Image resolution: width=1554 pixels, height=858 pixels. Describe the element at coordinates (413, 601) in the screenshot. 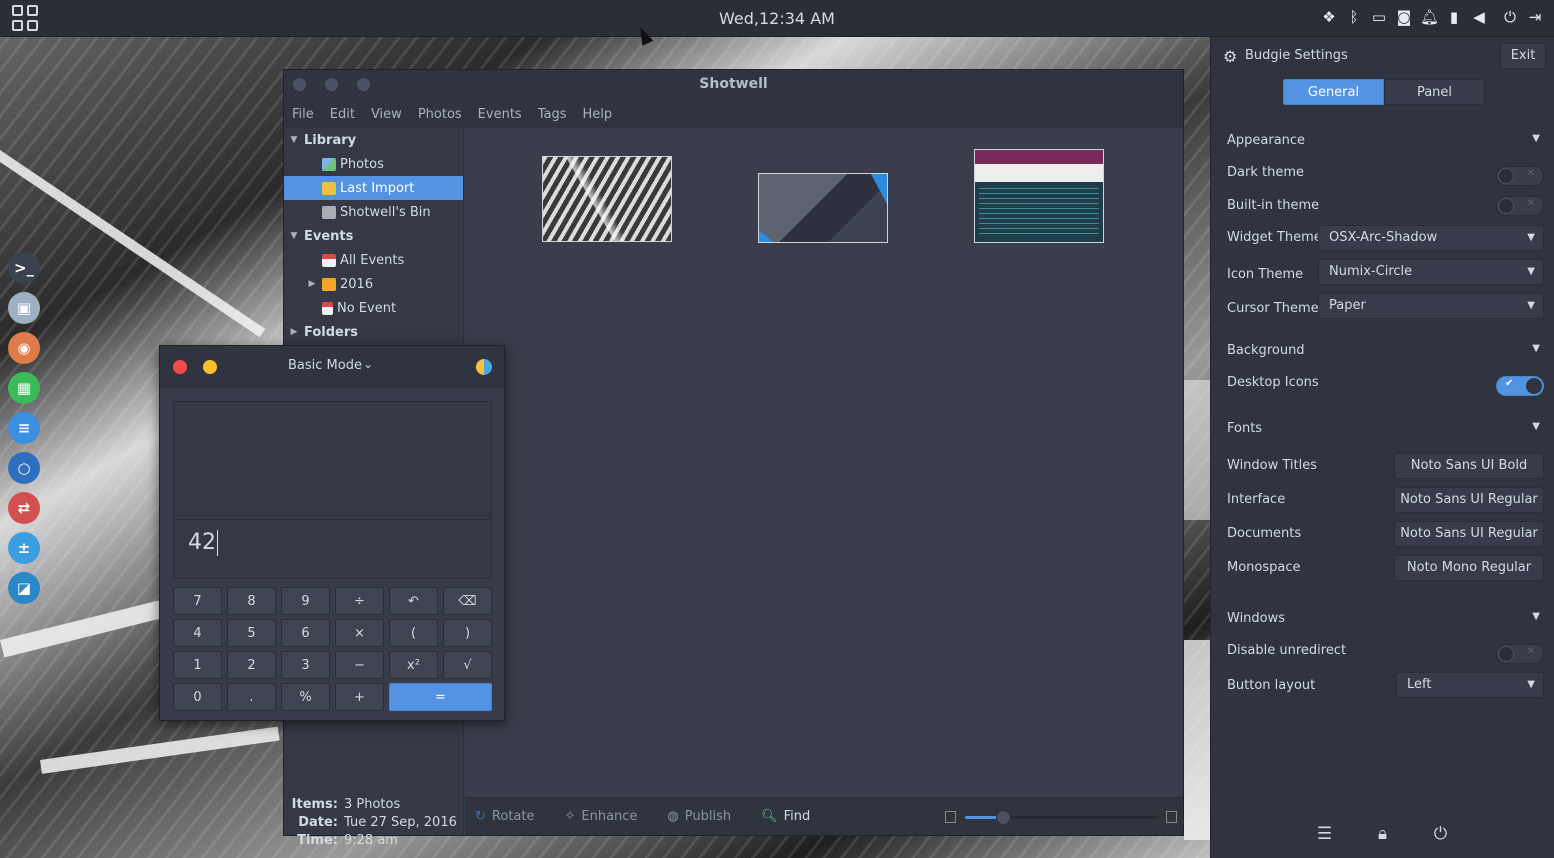

I see `key-undo: ↶` at that location.